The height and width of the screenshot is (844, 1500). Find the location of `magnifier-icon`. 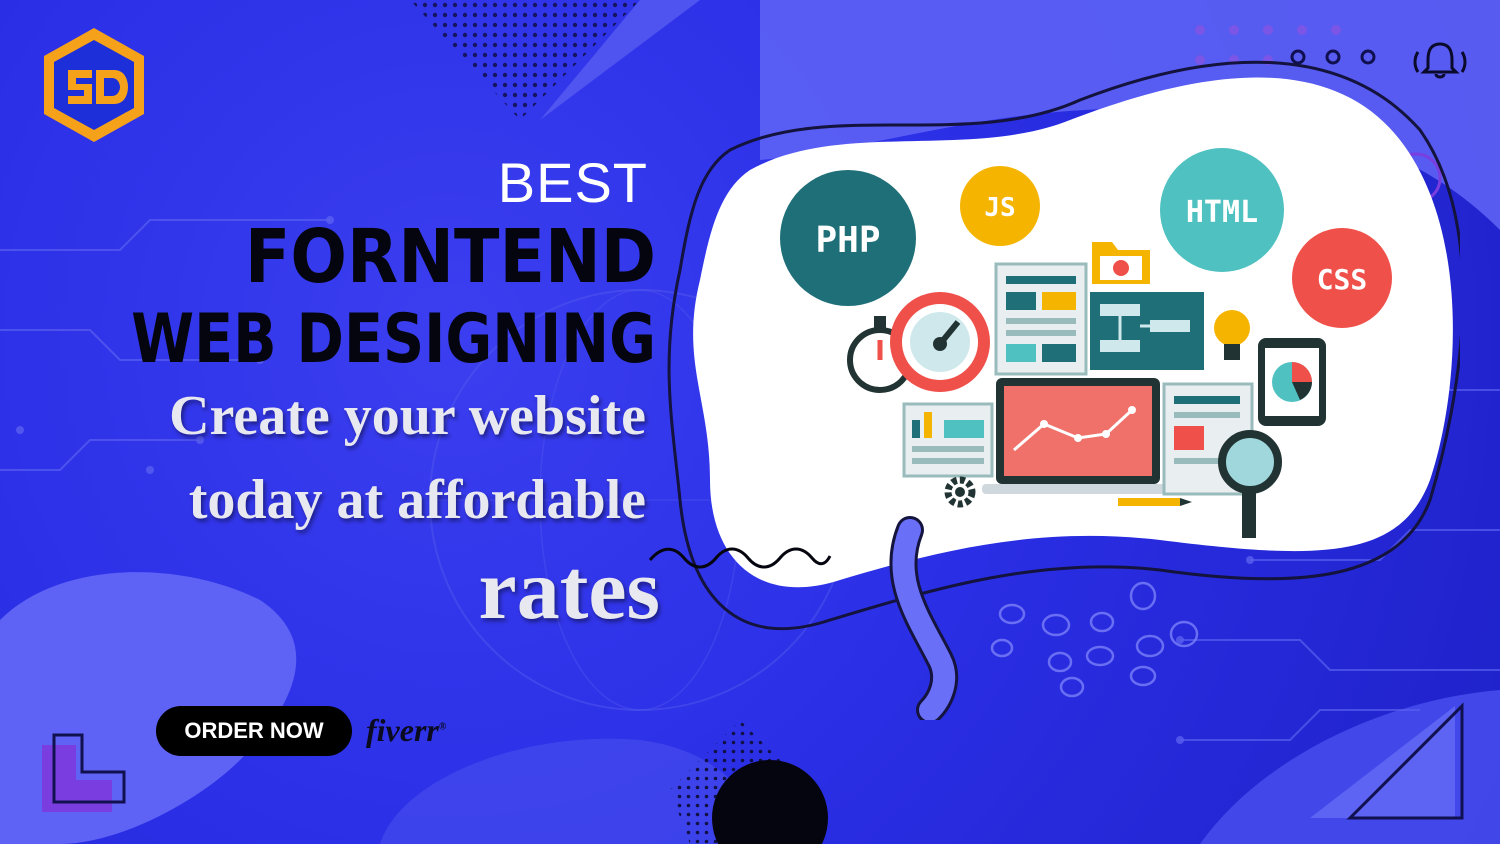

magnifier-icon is located at coordinates (1250, 484).